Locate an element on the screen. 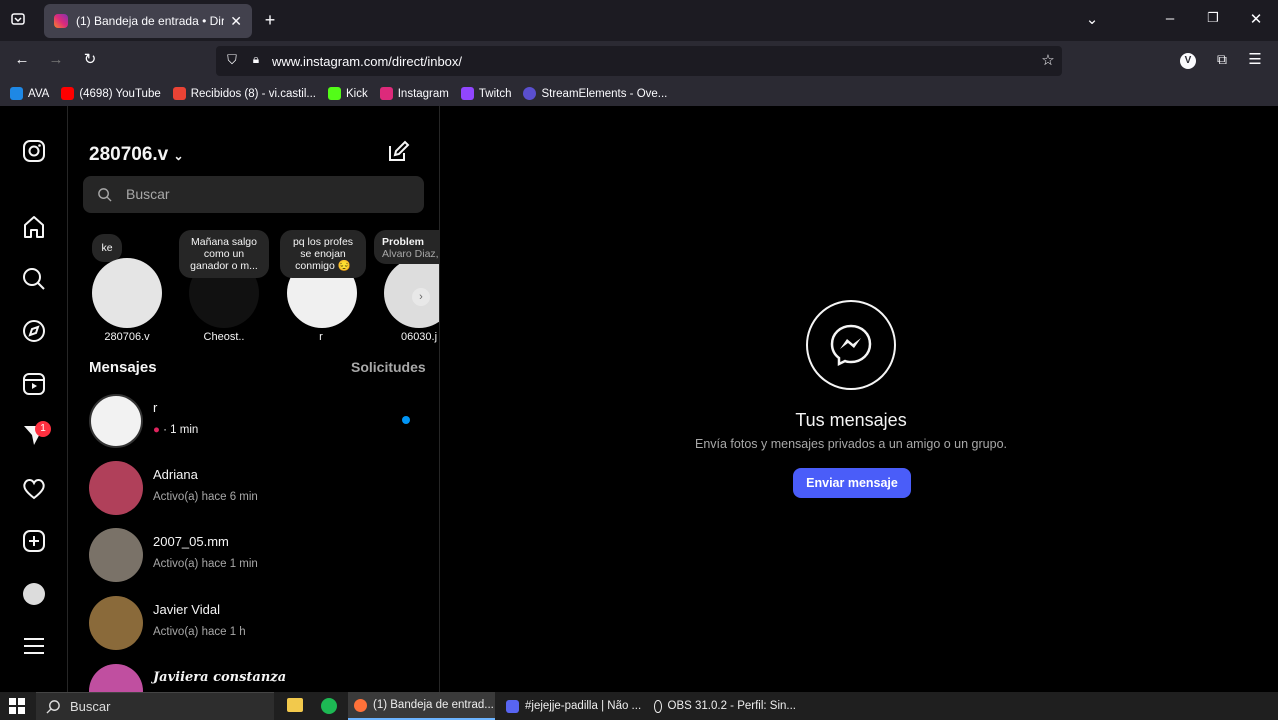  explore-icon is located at coordinates (34, 331).